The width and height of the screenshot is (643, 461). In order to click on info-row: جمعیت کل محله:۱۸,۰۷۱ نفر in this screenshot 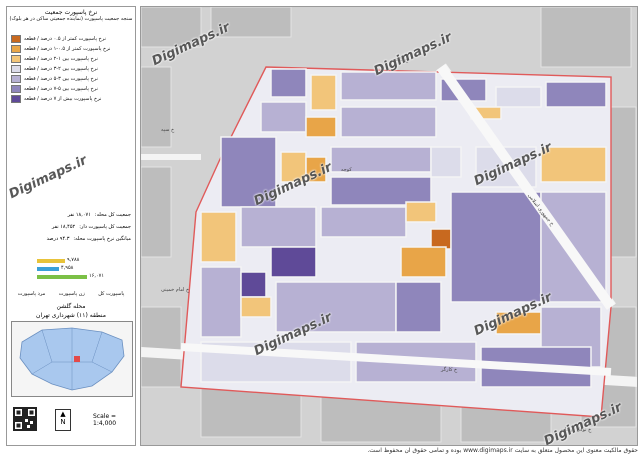, I will do `click(71, 215)`.